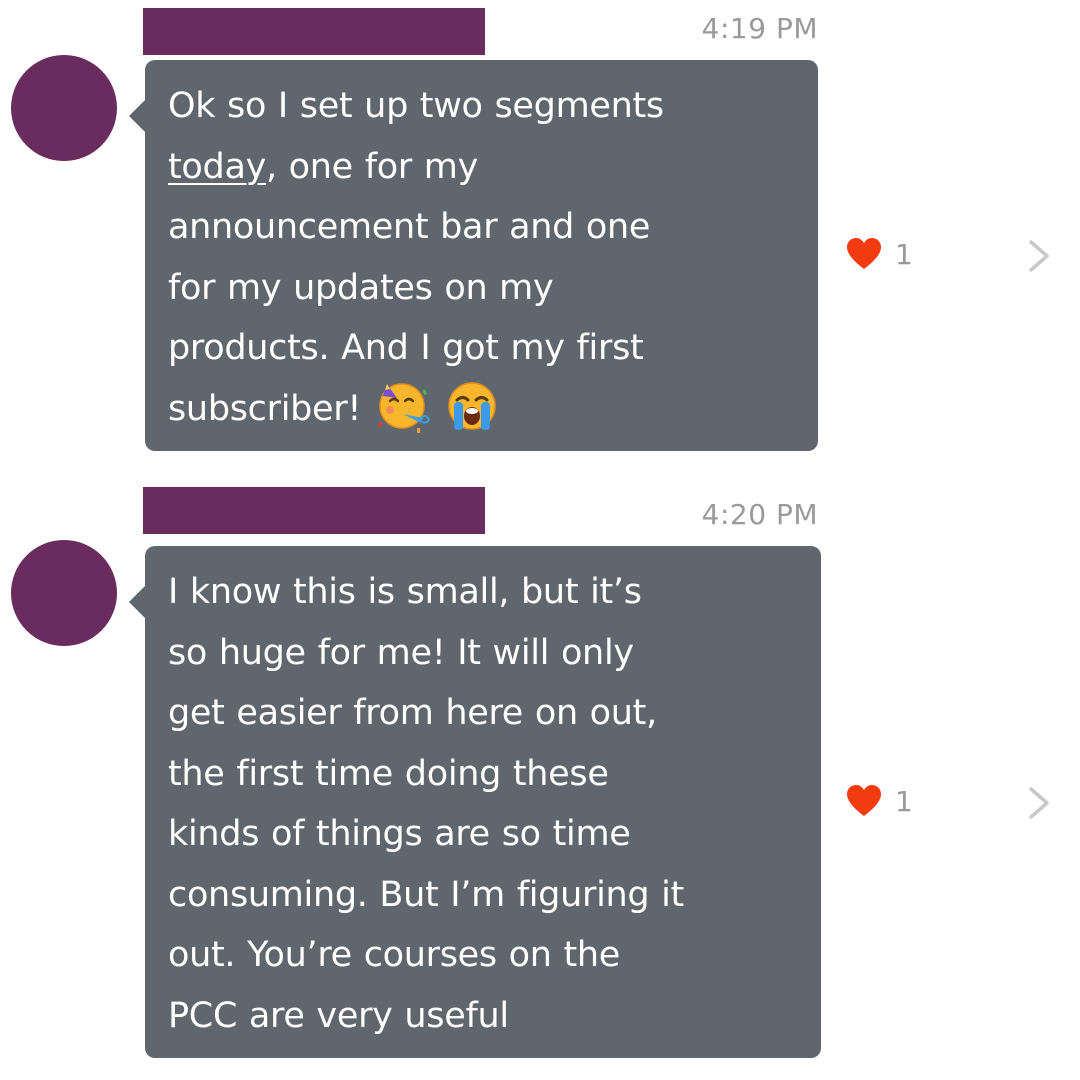 The width and height of the screenshot is (1080, 1080). Describe the element at coordinates (759, 514) in the screenshot. I see `message-timestamp: 4:20 PM` at that location.